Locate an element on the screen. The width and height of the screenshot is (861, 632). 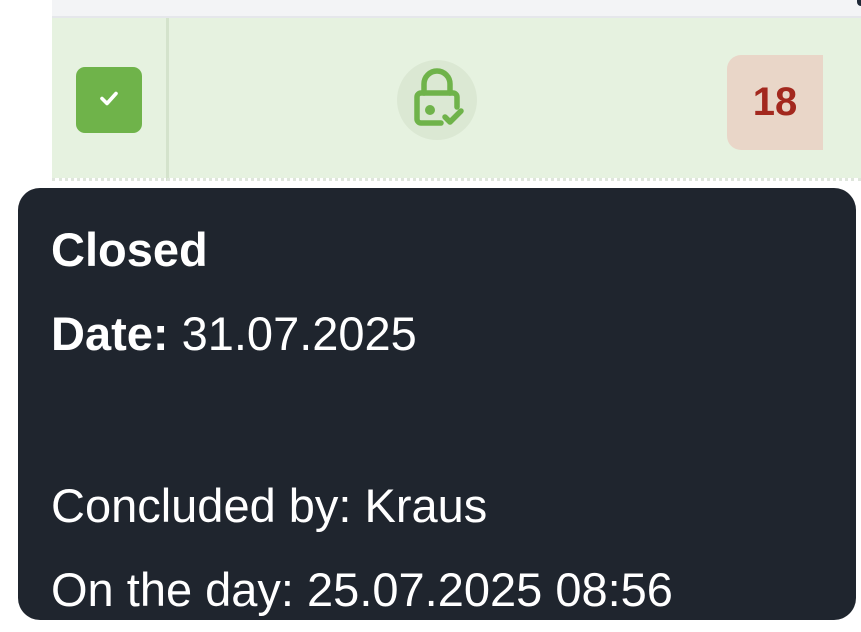
row-checkbox is located at coordinates (109, 100).